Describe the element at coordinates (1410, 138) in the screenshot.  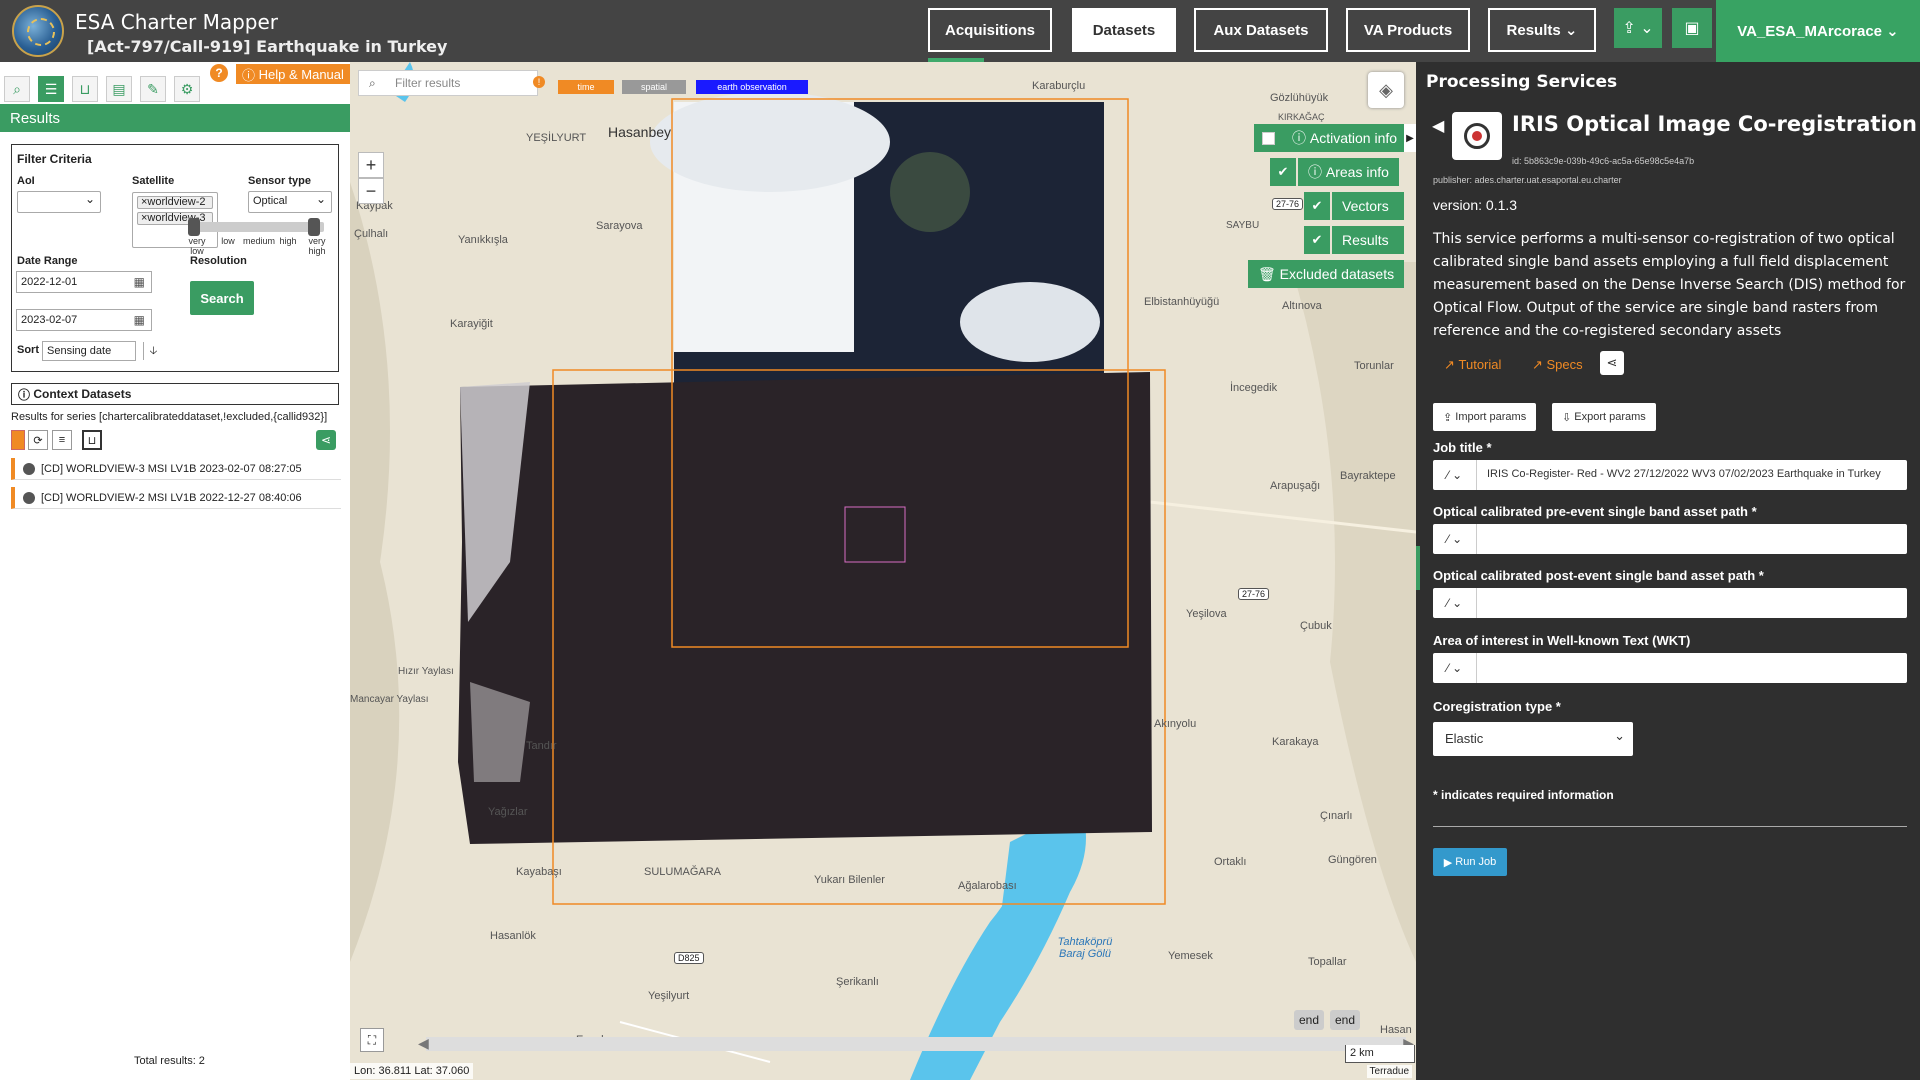
I see `expand-right-icon: ▶` at that location.